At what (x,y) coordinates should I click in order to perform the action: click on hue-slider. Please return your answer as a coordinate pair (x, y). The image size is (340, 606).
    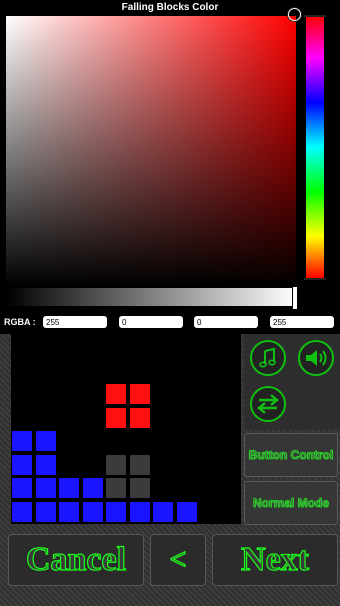
    Looking at the image, I should click on (315, 147).